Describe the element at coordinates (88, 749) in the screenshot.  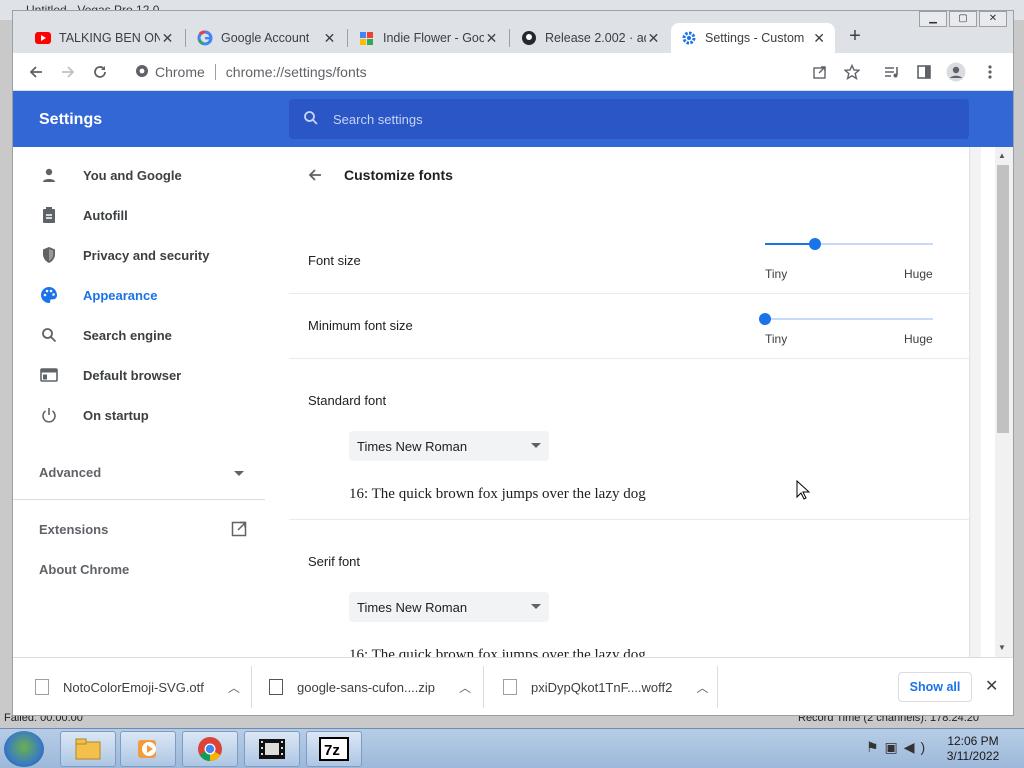
I see `explorer-taskbar-icon` at that location.